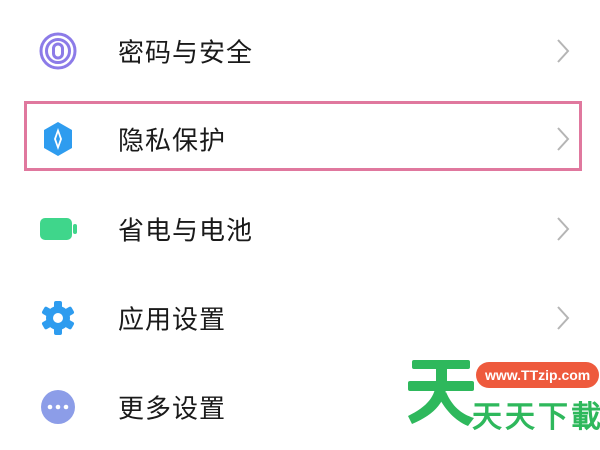 This screenshot has height=450, width=600. I want to click on gear-icon, so click(58, 318).